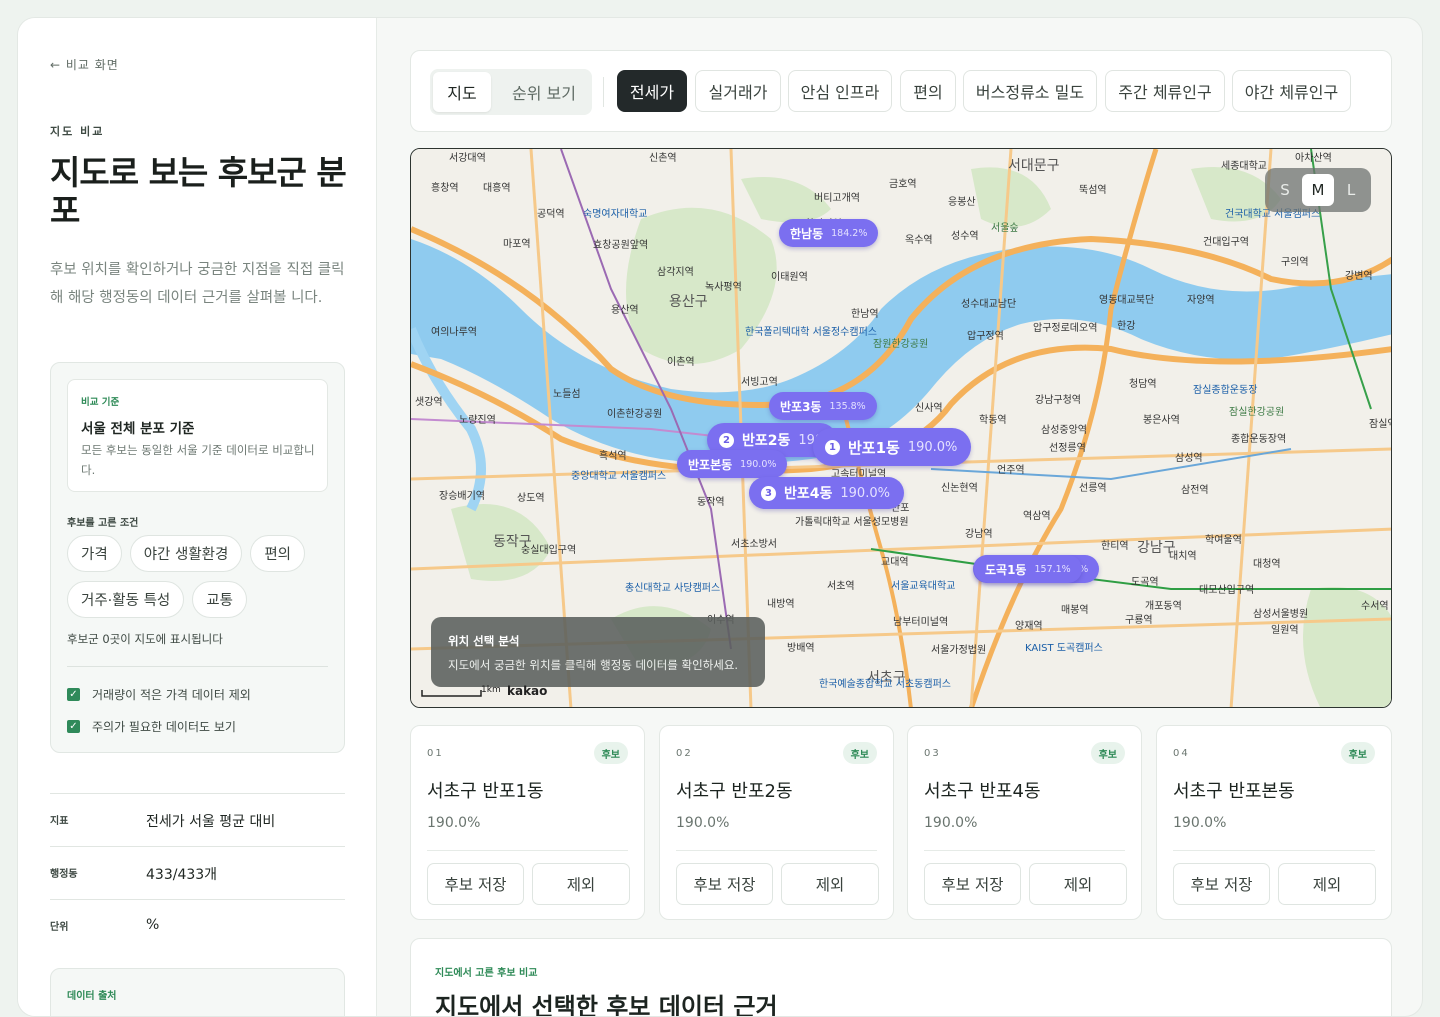  Describe the element at coordinates (462, 92) in the screenshot. I see `view-mode-map: 지도` at that location.